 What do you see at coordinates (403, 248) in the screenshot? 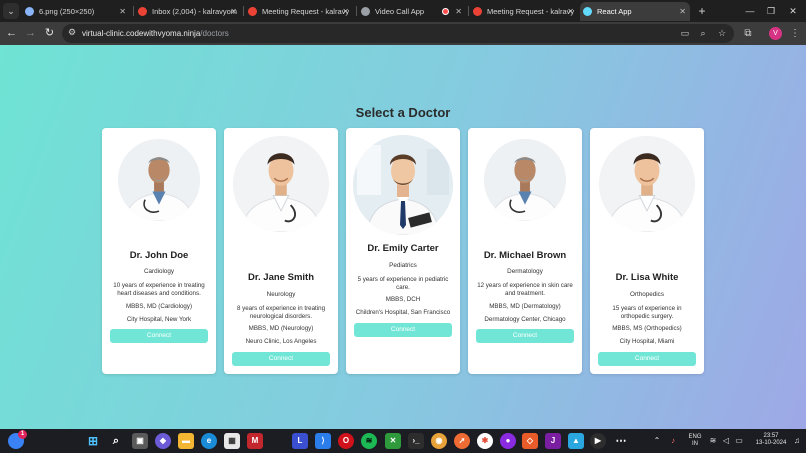
I see `doctor-name: Dr. Emily Carter` at bounding box center [403, 248].